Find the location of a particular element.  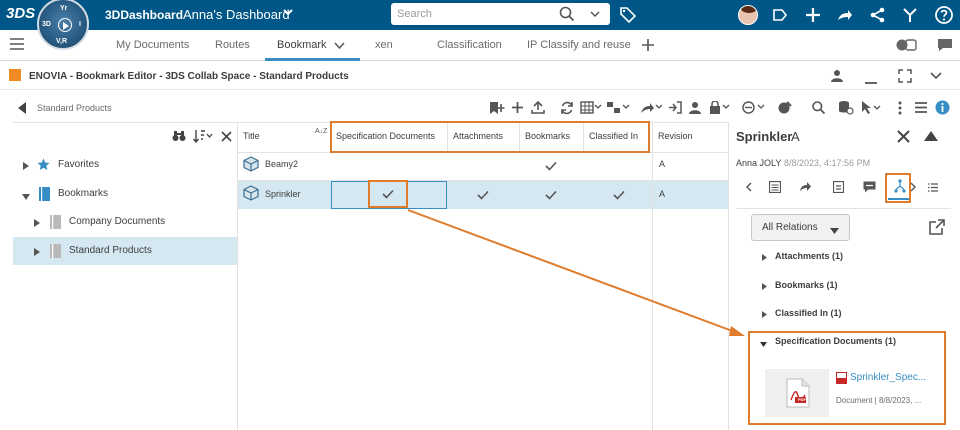

play-icon is located at coordinates (65, 25).